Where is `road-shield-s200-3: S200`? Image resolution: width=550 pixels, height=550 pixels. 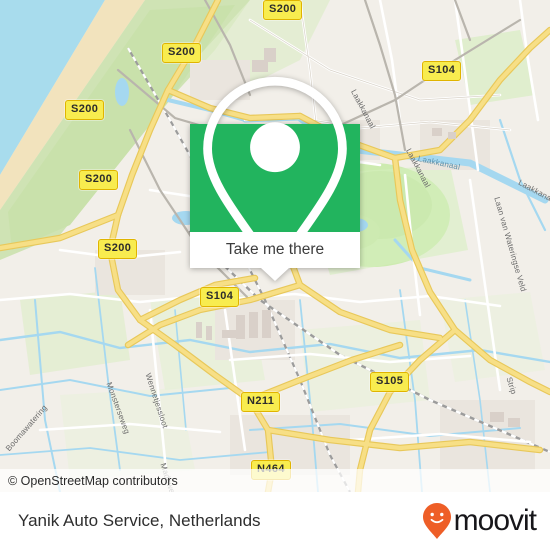
road-shield-s200-3: S200 is located at coordinates (118, 249).